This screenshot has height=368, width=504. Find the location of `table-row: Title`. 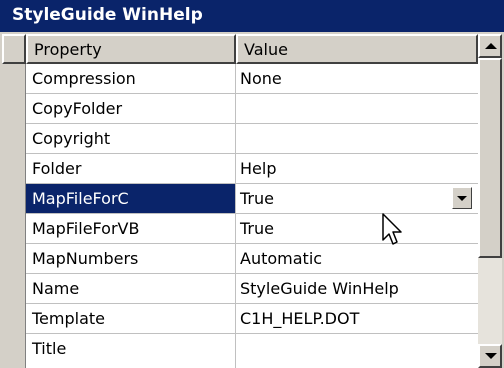

table-row: Title is located at coordinates (252, 351).